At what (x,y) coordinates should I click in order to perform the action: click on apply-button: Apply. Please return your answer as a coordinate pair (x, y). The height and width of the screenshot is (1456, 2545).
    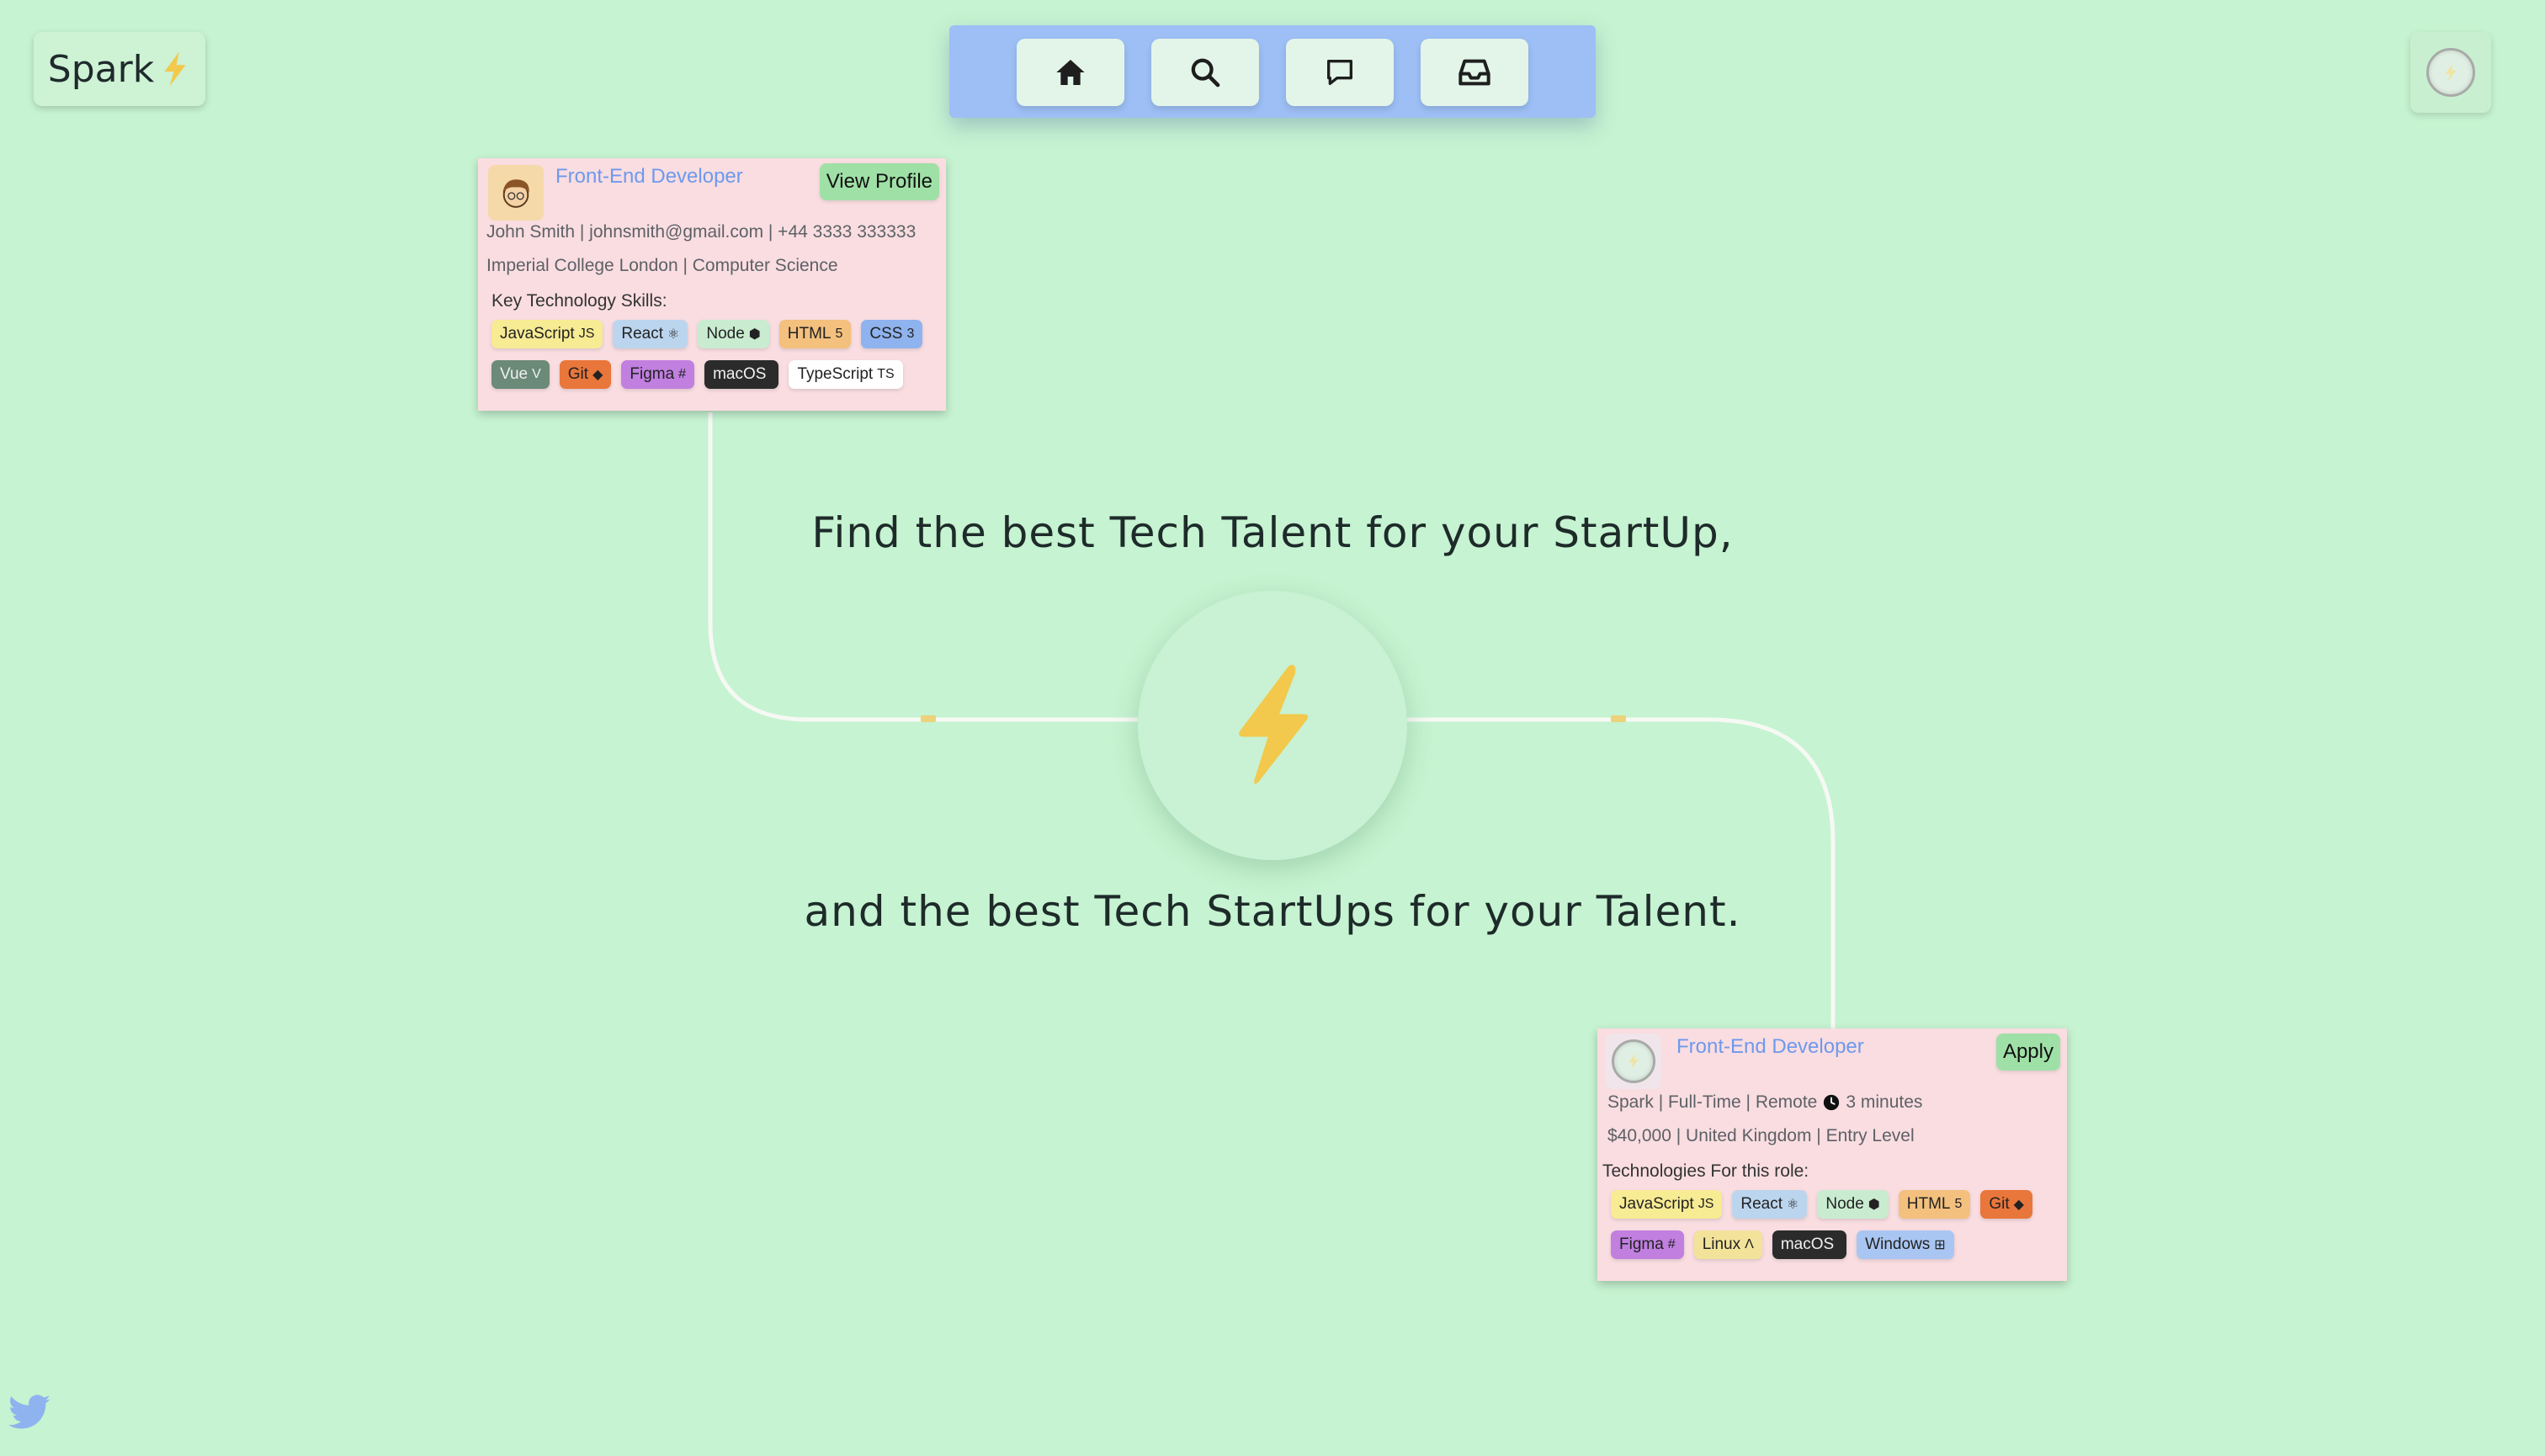
    Looking at the image, I should click on (2027, 1052).